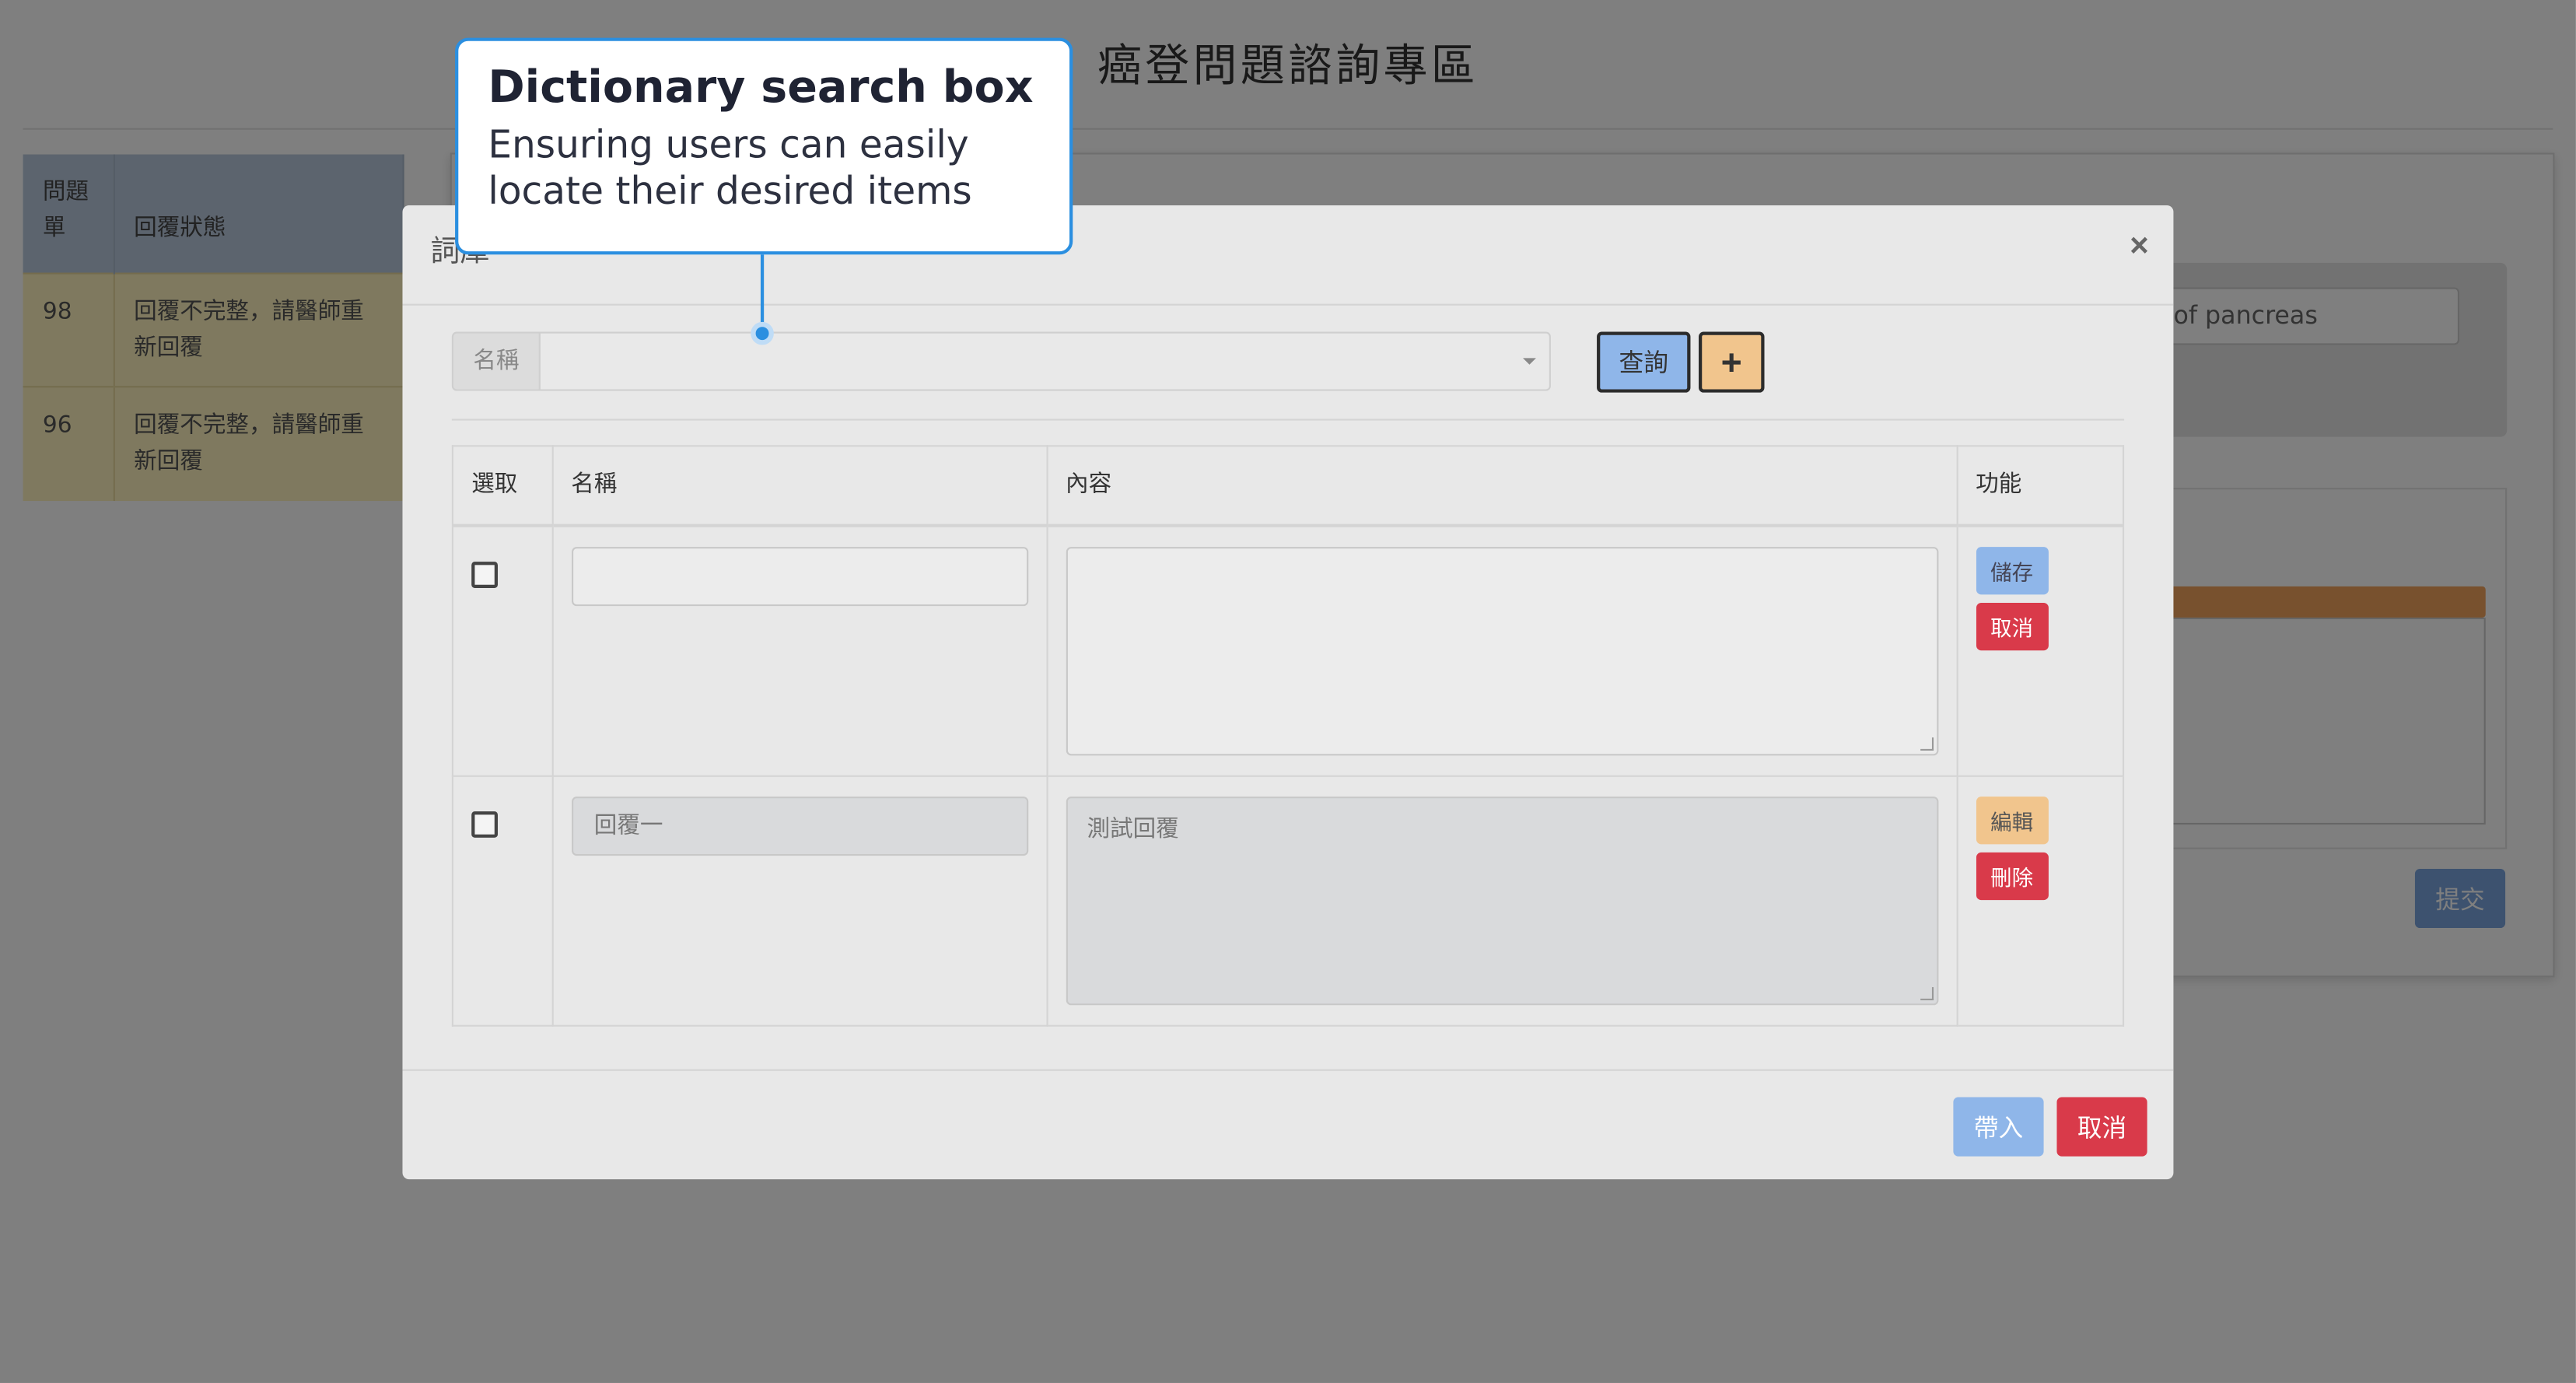 This screenshot has width=2576, height=1383. What do you see at coordinates (1045, 361) in the screenshot?
I see `name-search-select` at bounding box center [1045, 361].